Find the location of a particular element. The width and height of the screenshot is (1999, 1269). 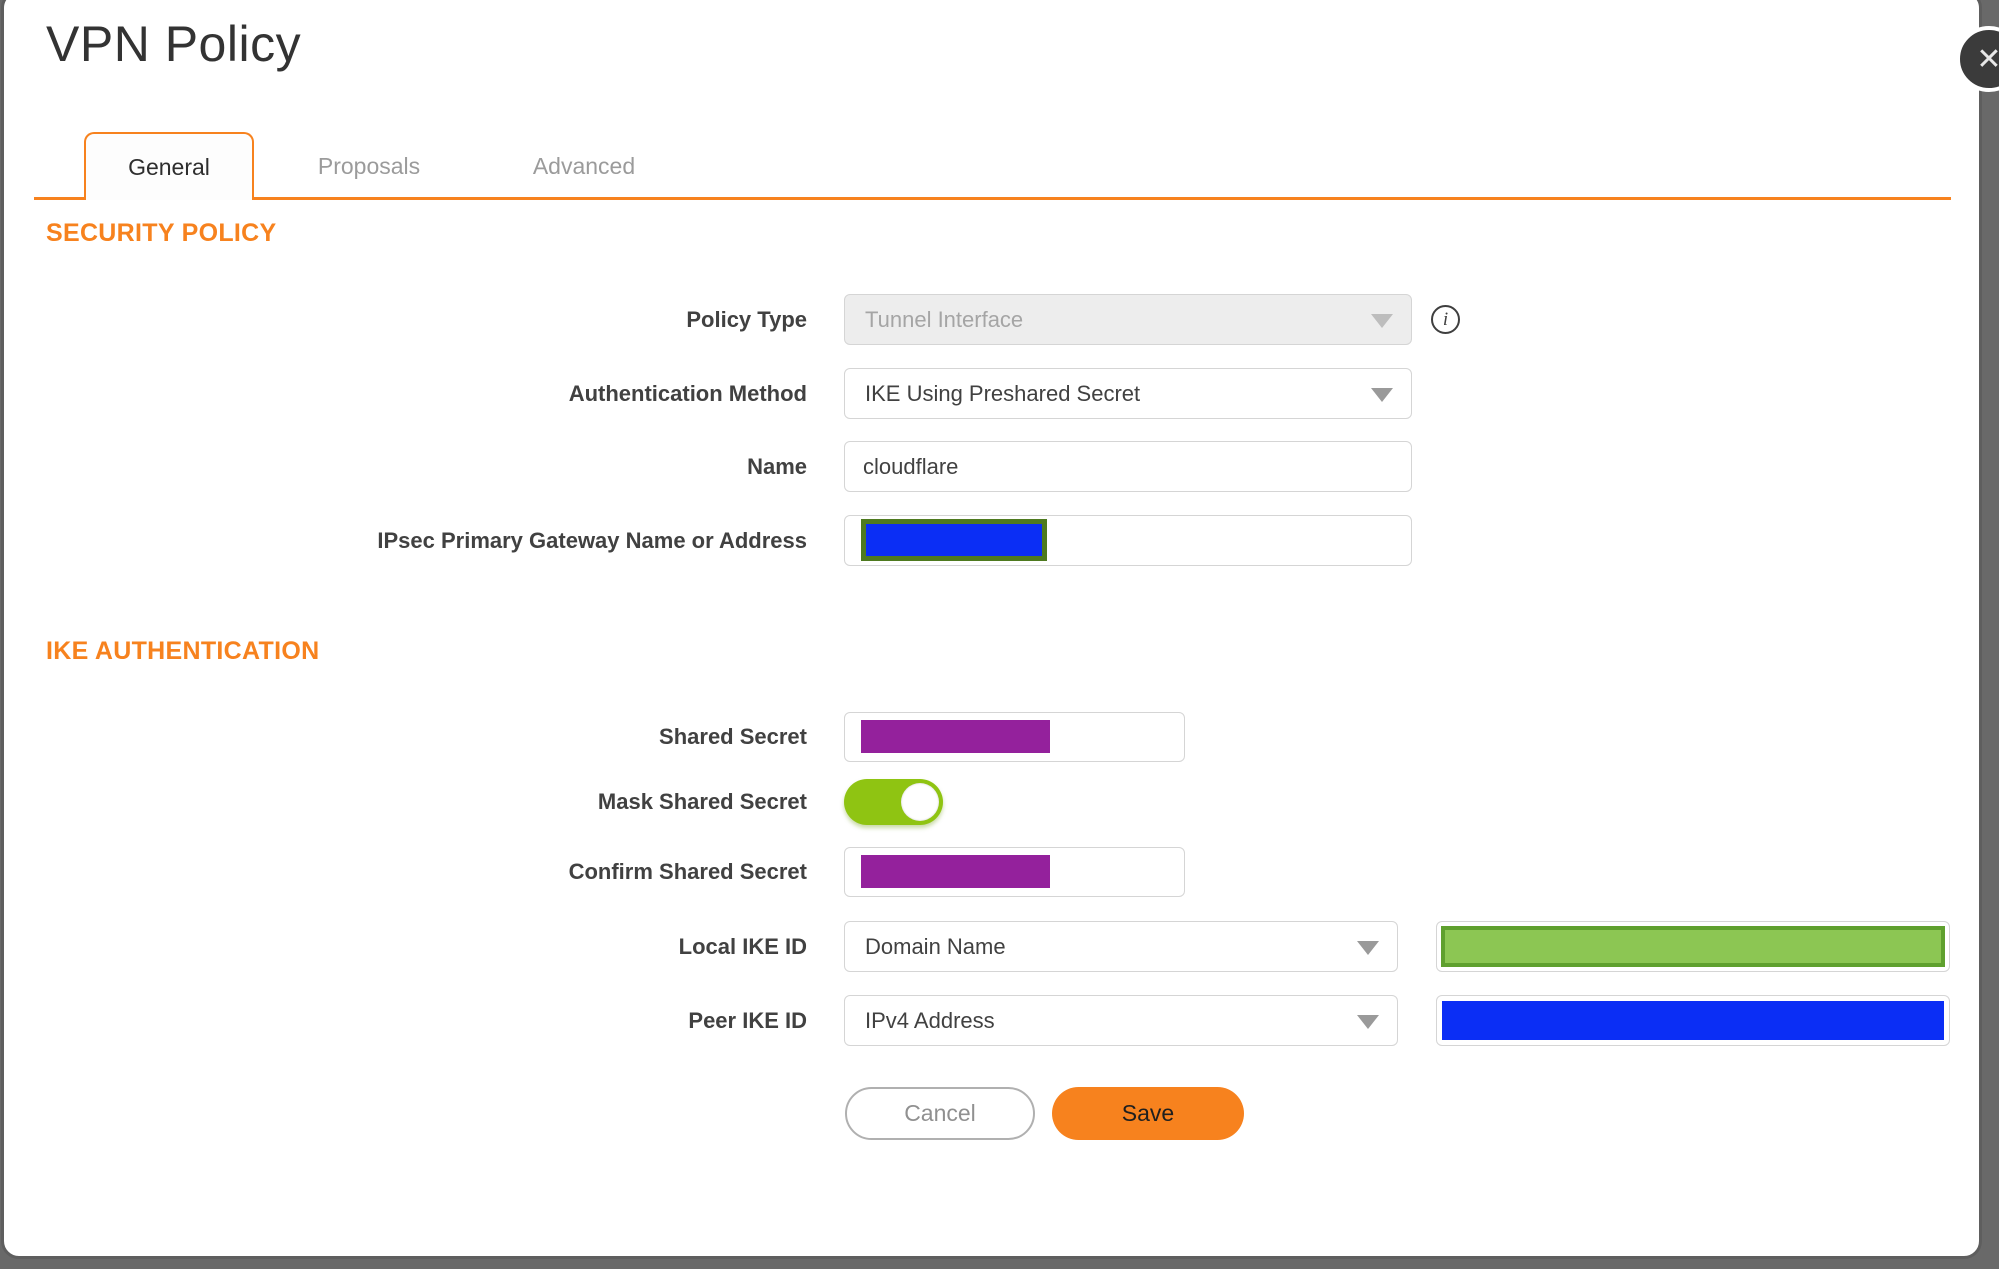

tab-proposals: Proposals is located at coordinates (369, 166).